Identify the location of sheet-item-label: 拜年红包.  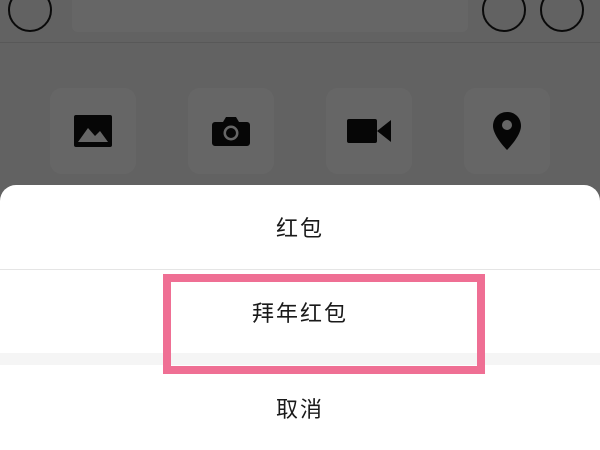
(299, 314).